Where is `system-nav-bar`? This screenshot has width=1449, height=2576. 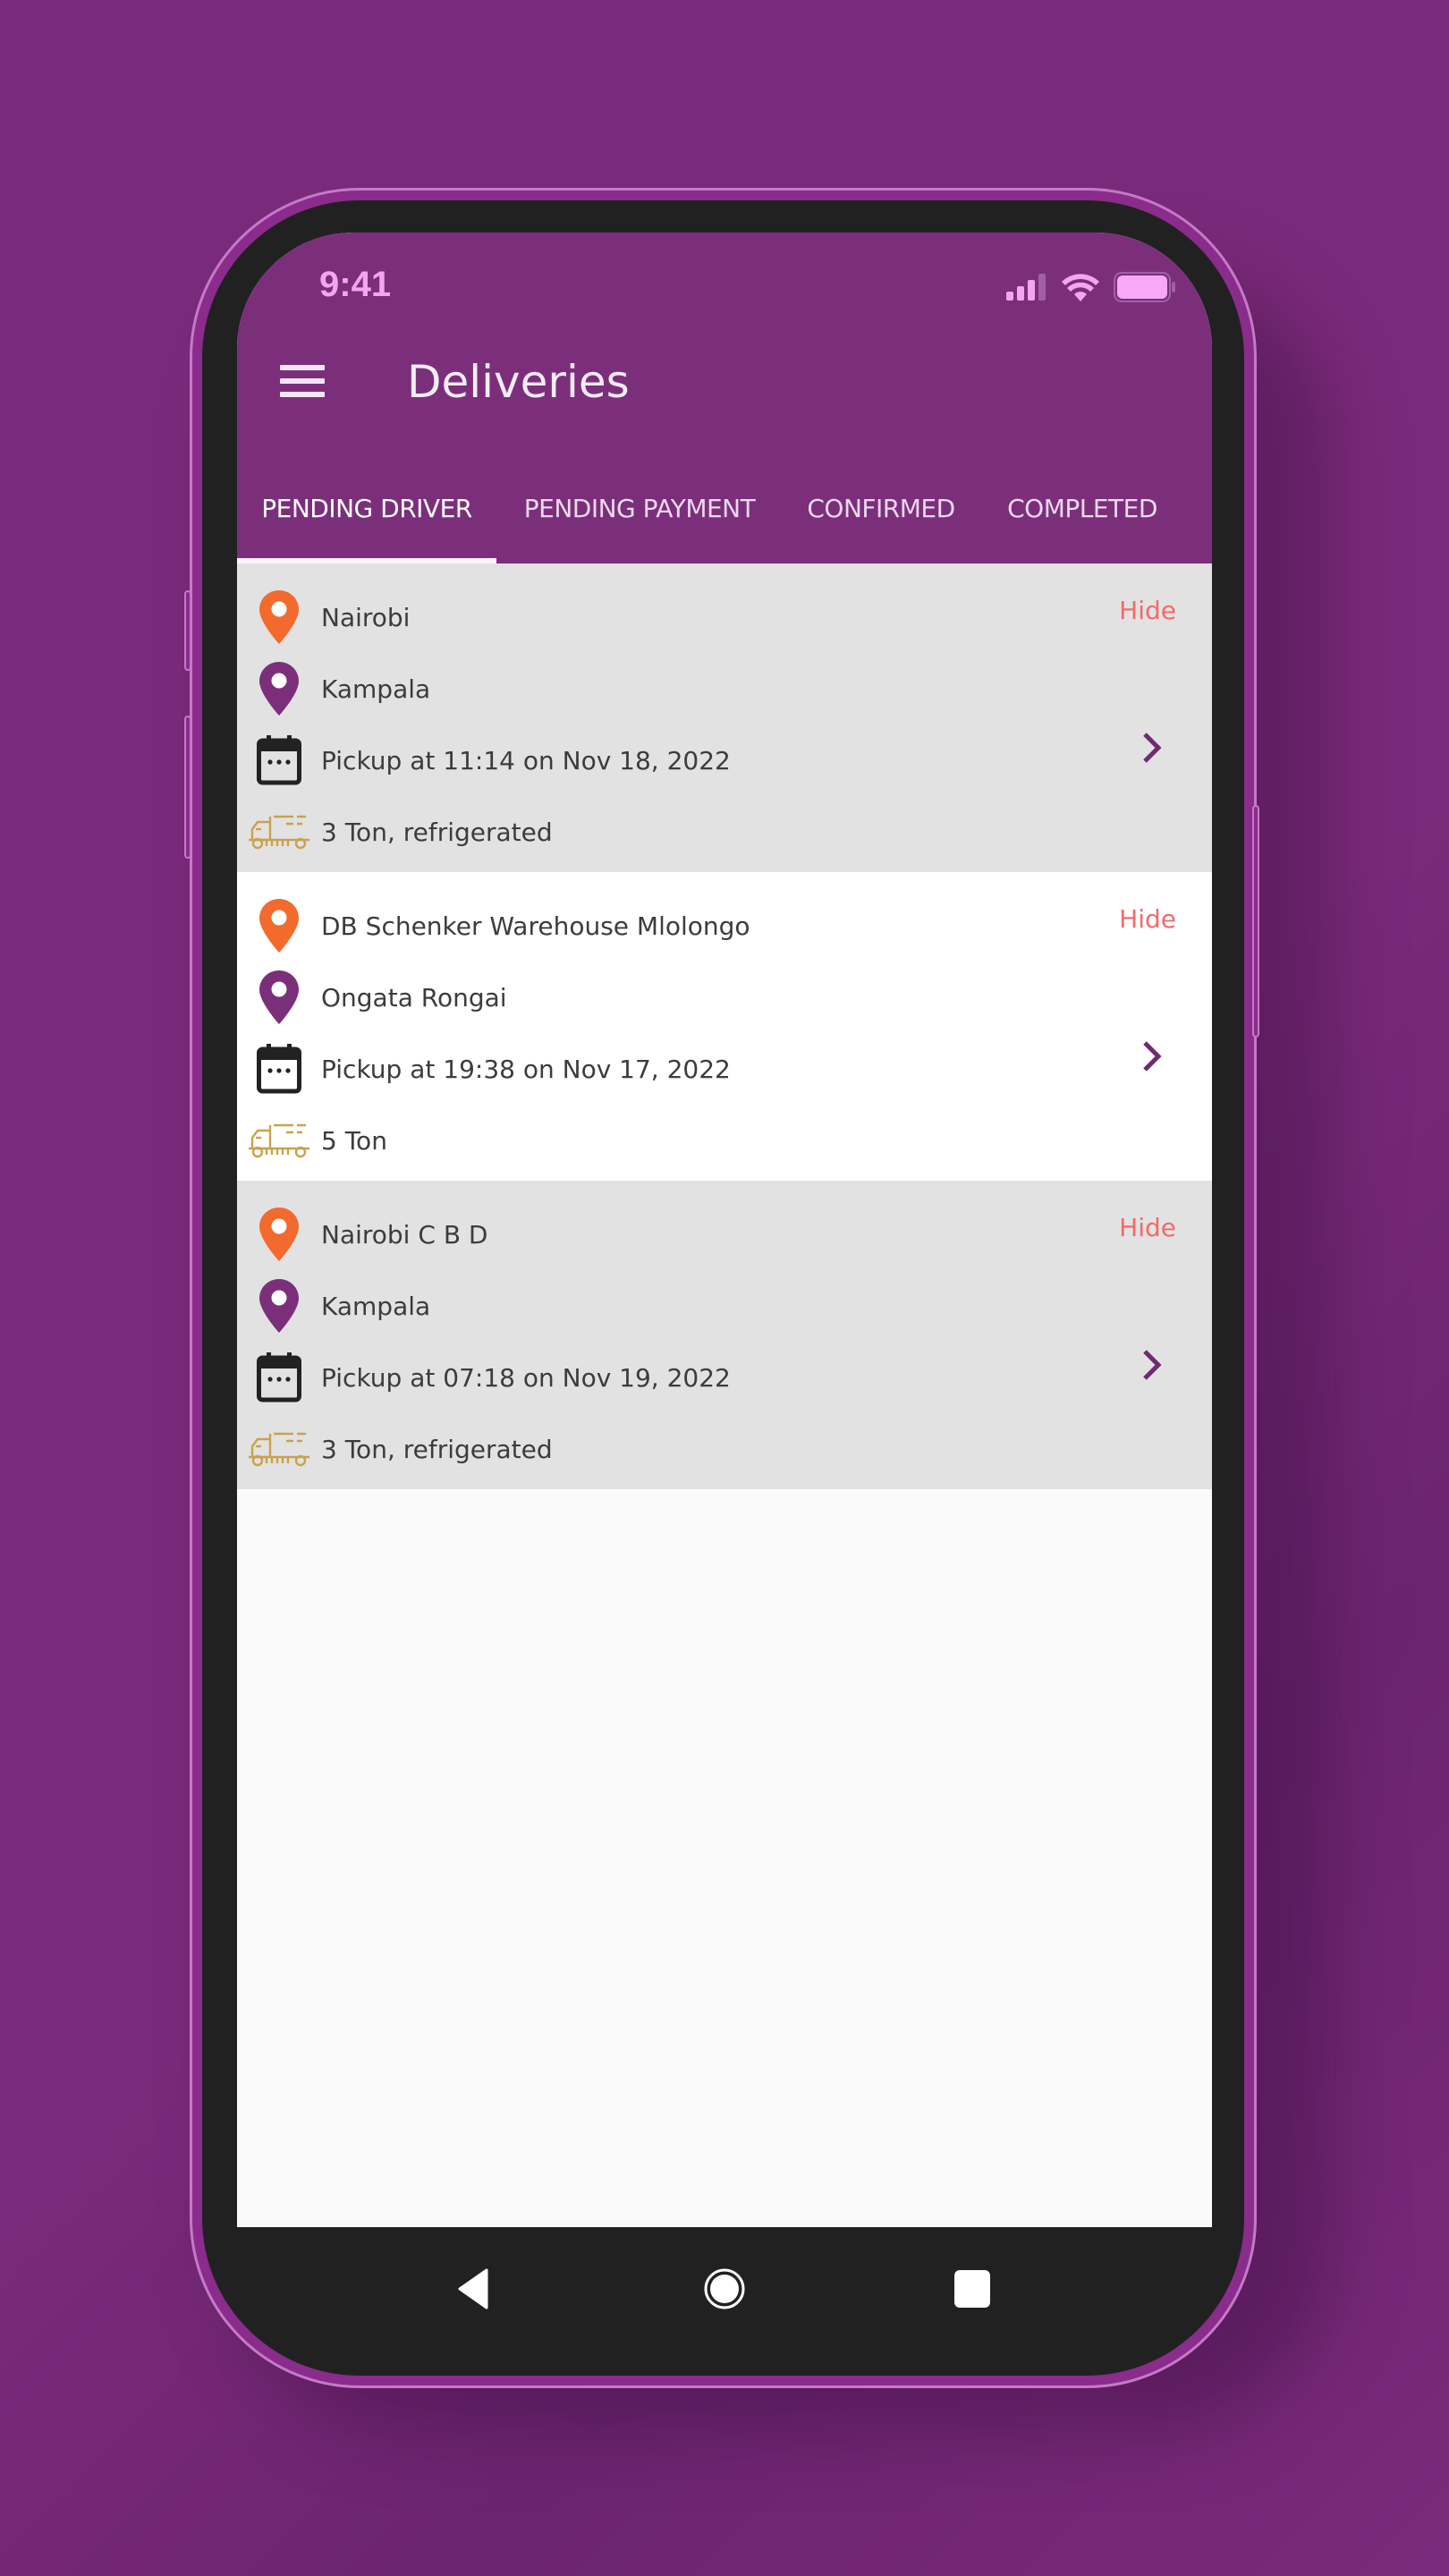
system-nav-bar is located at coordinates (724, 2289).